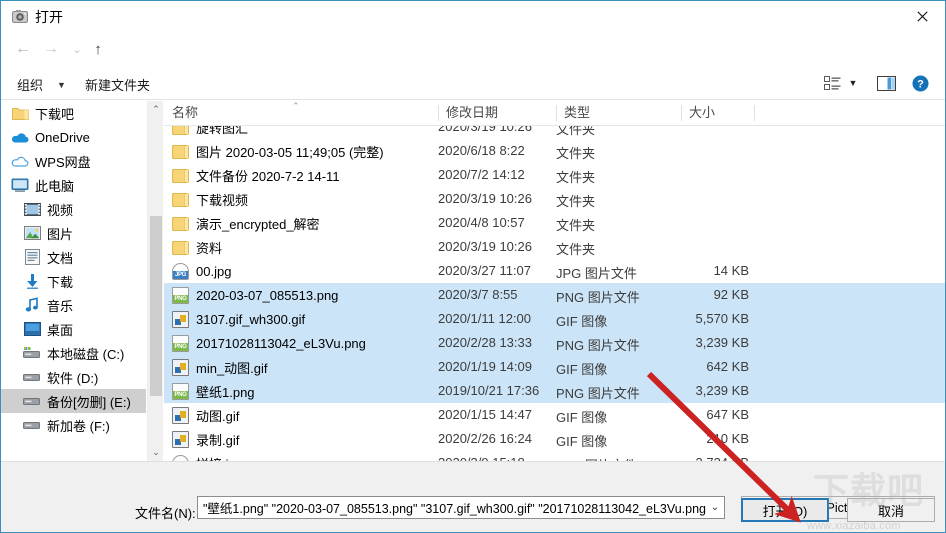 The width and height of the screenshot is (946, 533). Describe the element at coordinates (296, 106) in the screenshot. I see `sort-ascending-icon: ⌃` at that location.